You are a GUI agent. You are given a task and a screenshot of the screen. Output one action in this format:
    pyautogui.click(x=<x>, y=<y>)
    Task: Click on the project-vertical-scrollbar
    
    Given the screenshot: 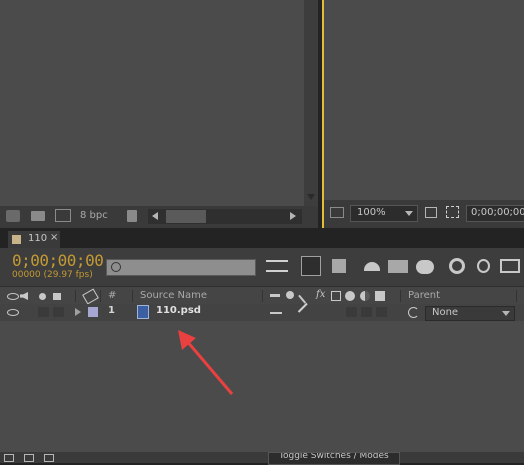 What is the action you would take?
    pyautogui.click(x=311, y=103)
    